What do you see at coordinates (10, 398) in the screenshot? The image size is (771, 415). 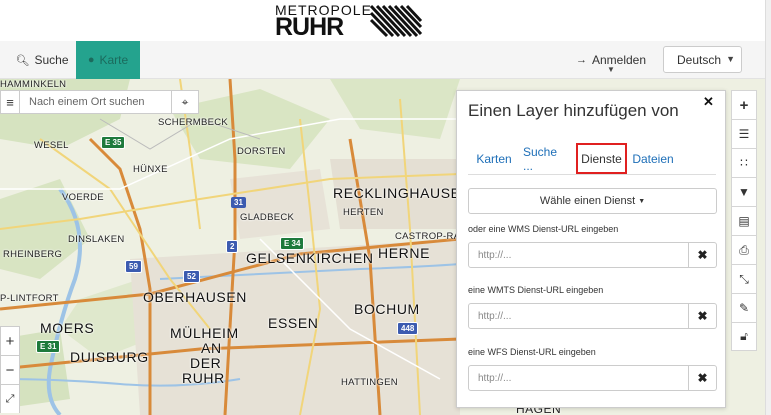 I see `fullscreen-icon: ⤢` at bounding box center [10, 398].